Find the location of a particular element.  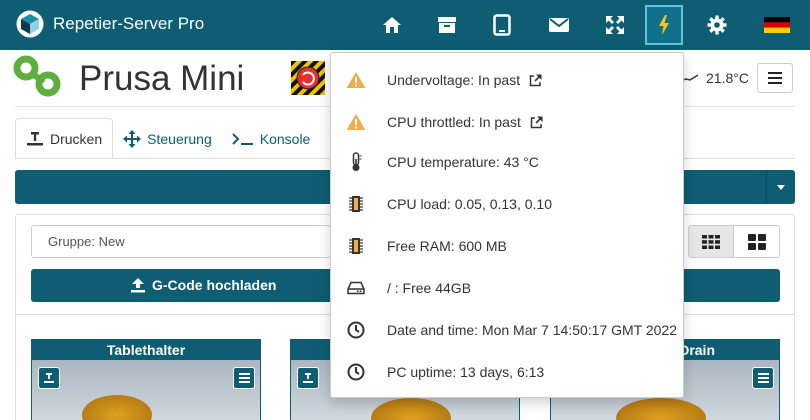

free-ram-item: Free RAM: 600 MB is located at coordinates (507, 246).